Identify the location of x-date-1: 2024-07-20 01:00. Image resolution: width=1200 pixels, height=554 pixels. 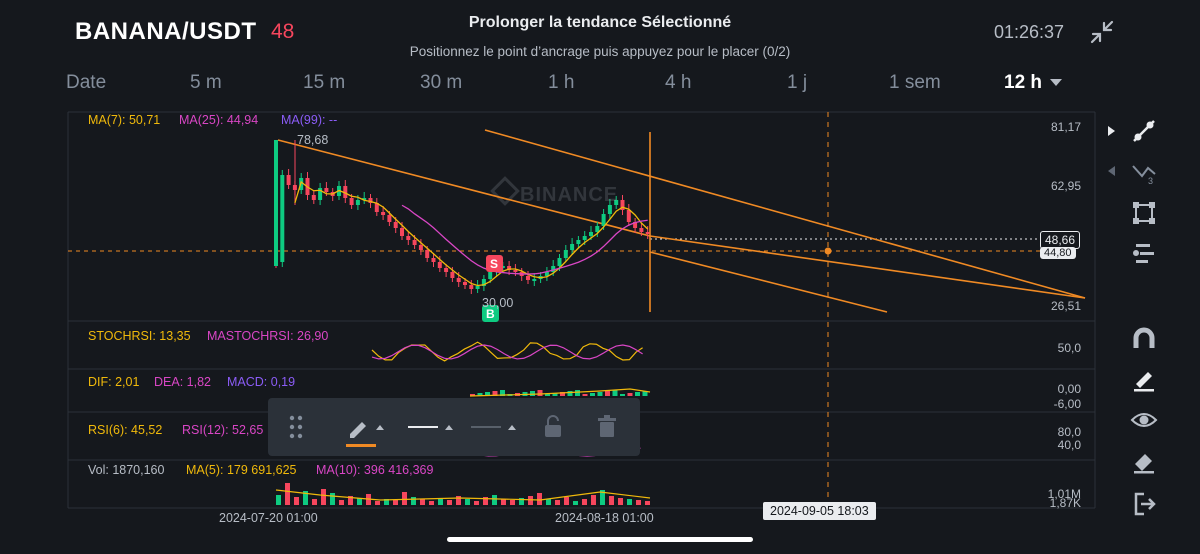
(268, 518).